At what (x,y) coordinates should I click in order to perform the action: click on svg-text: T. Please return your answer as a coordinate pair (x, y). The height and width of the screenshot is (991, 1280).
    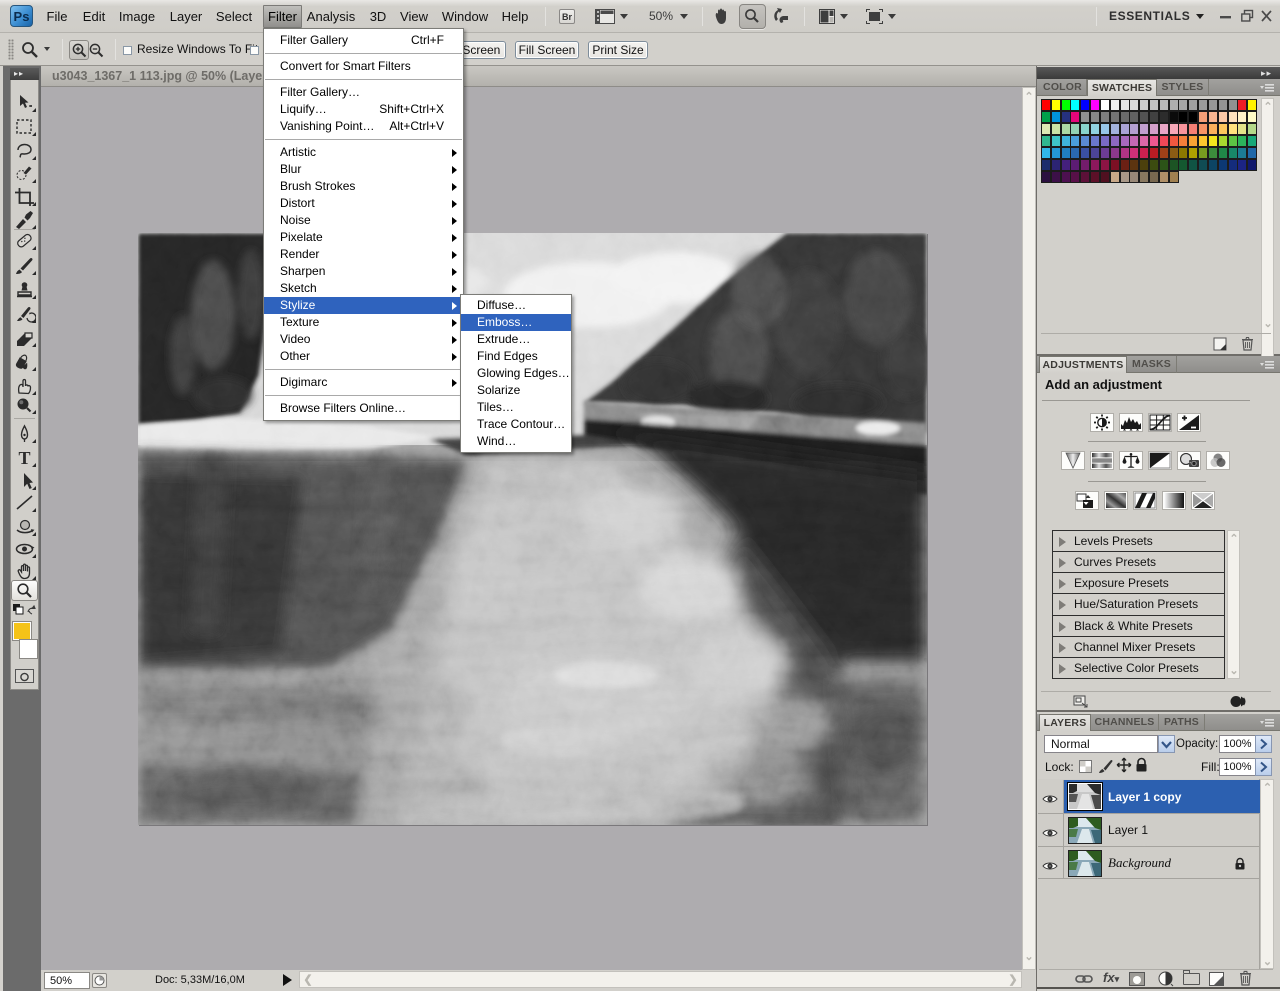
    Looking at the image, I should click on (24, 458).